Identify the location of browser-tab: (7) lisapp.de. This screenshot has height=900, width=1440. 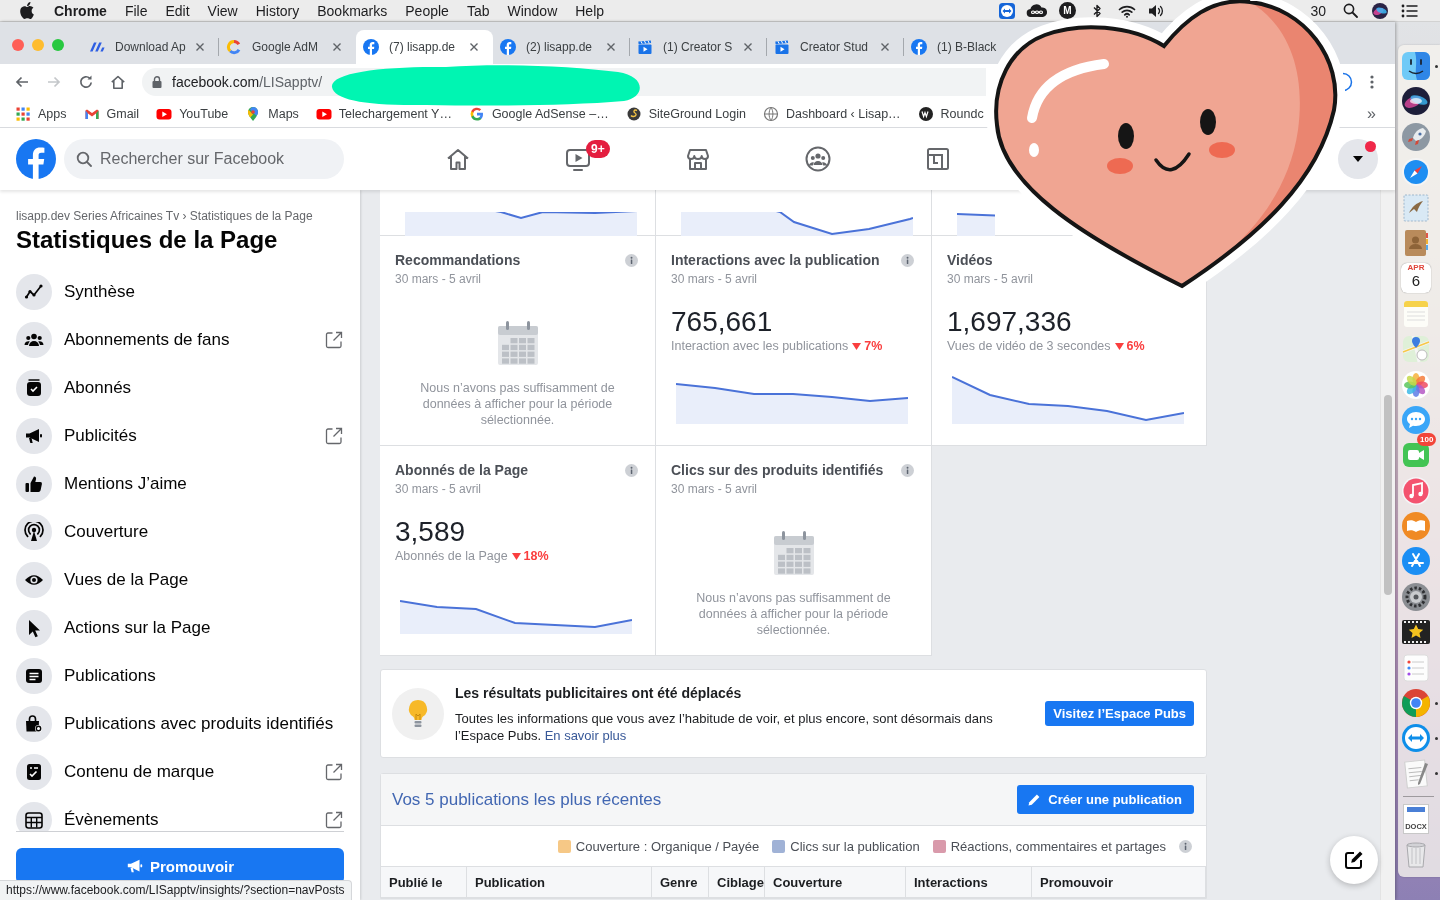
(424, 47).